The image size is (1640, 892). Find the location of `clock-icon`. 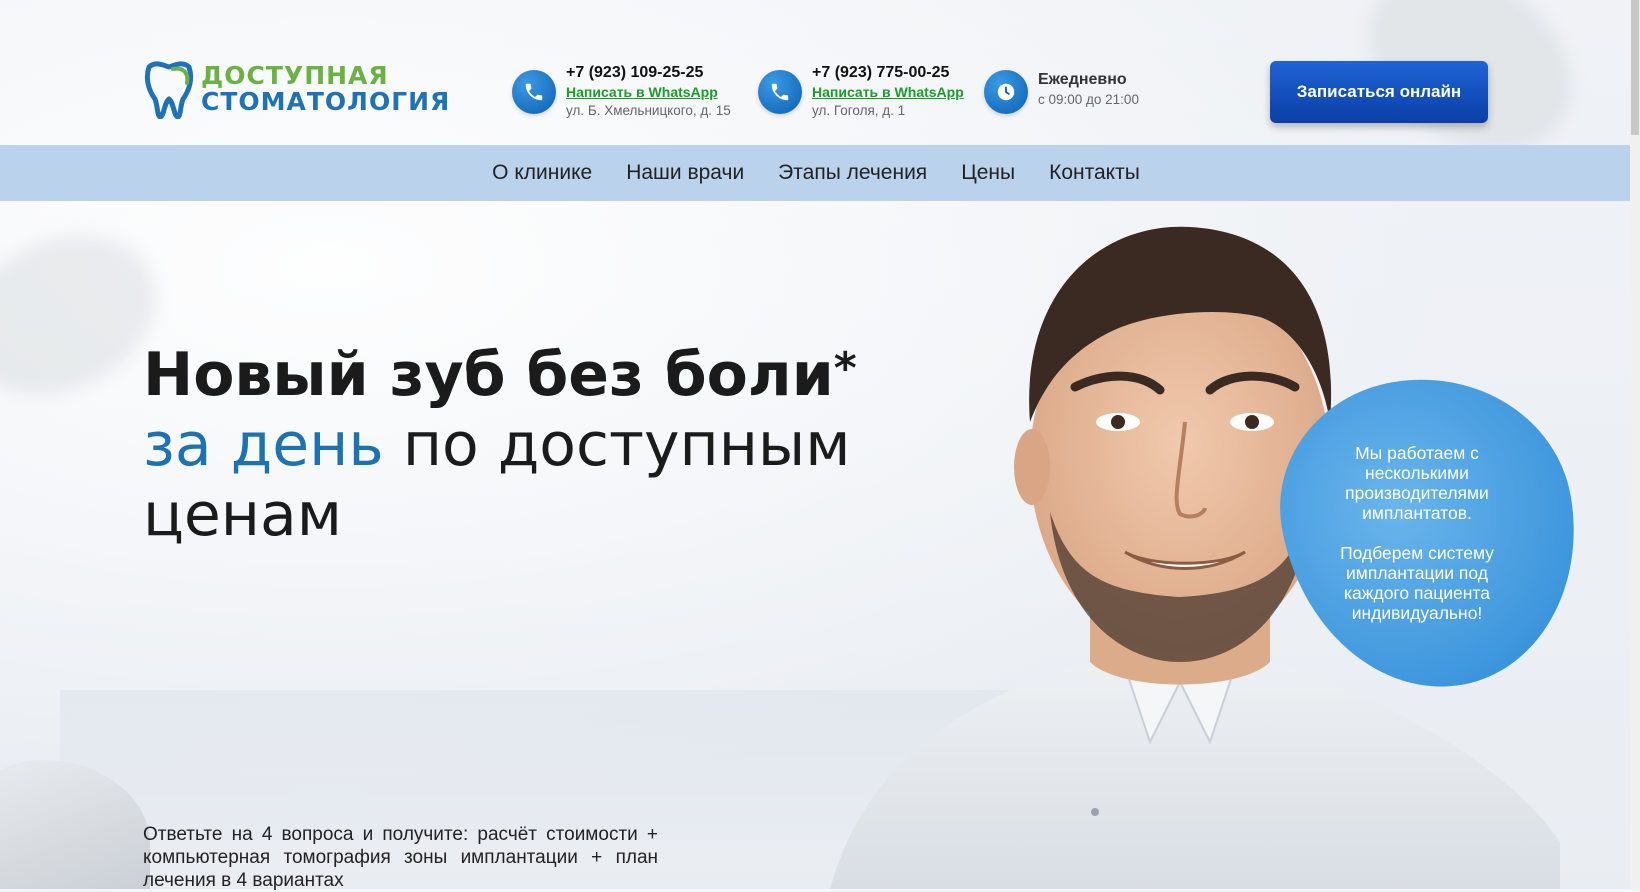

clock-icon is located at coordinates (1006, 92).